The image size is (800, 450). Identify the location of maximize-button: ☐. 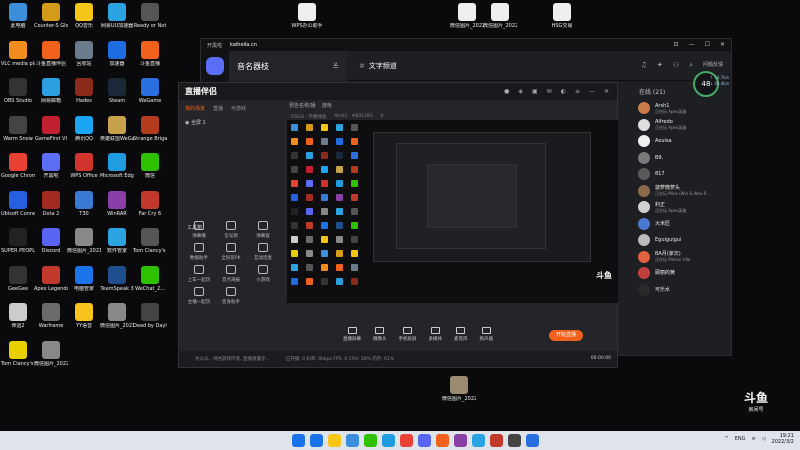
(707, 44).